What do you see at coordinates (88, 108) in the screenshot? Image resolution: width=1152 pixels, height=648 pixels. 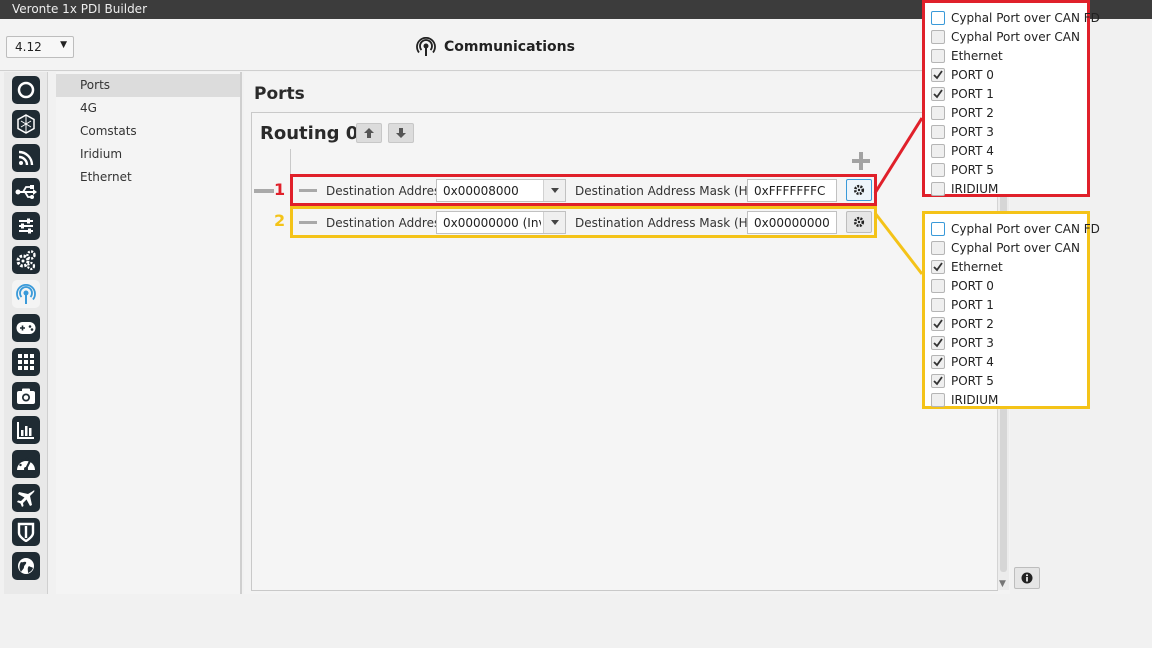 I see `nav-item-label: 4G` at bounding box center [88, 108].